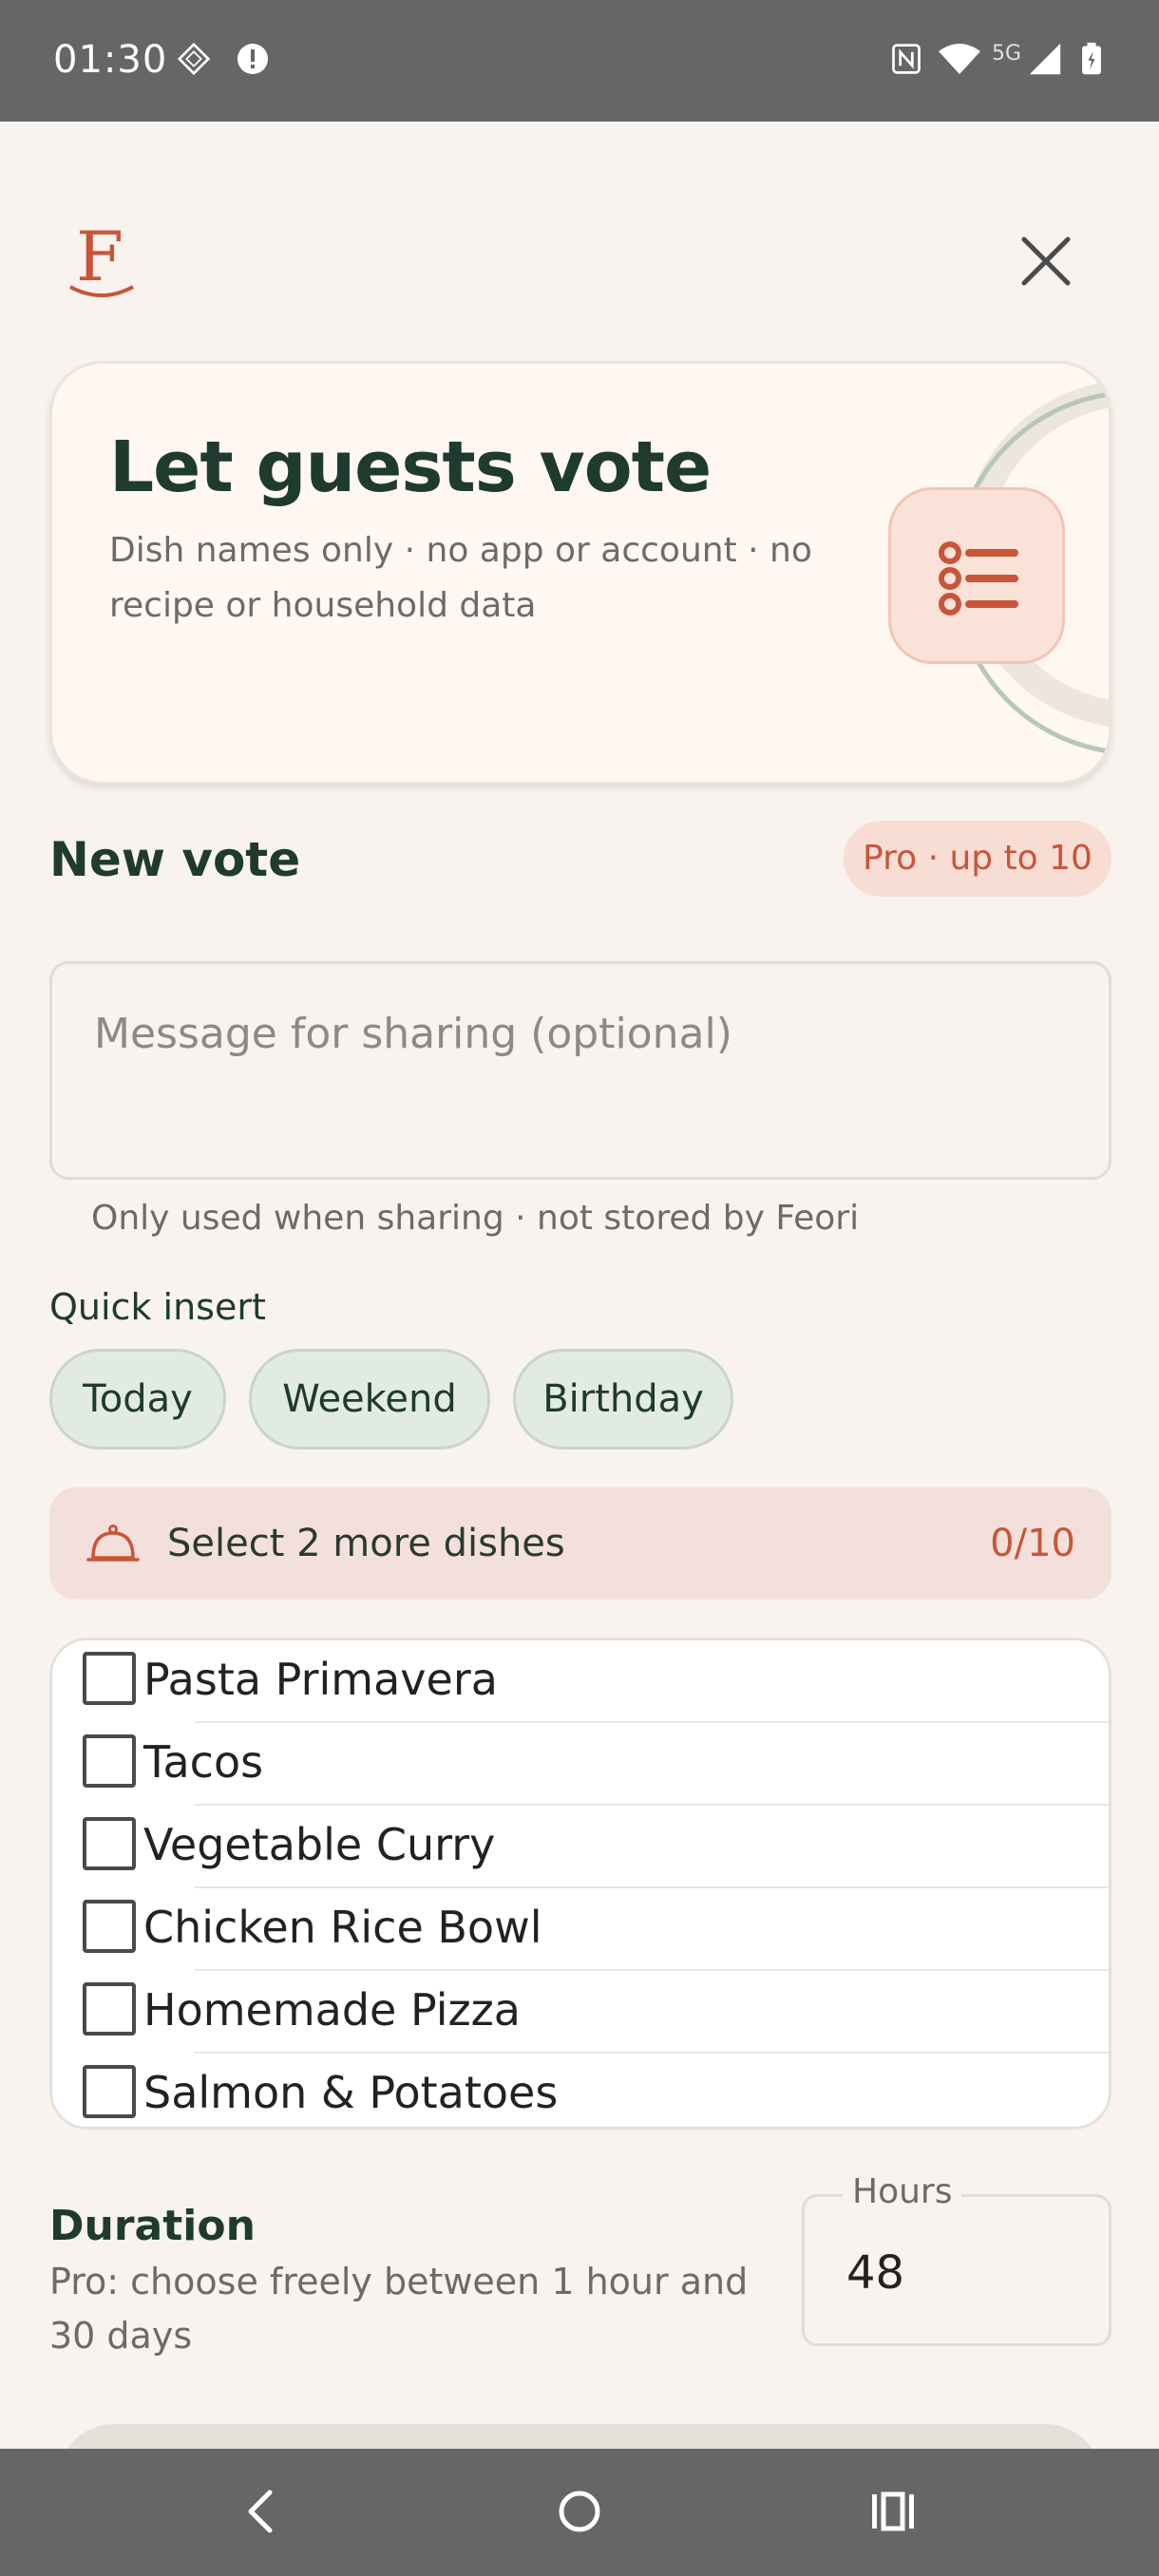  Describe the element at coordinates (369, 1399) in the screenshot. I see `chip-weekend: Weekend` at that location.